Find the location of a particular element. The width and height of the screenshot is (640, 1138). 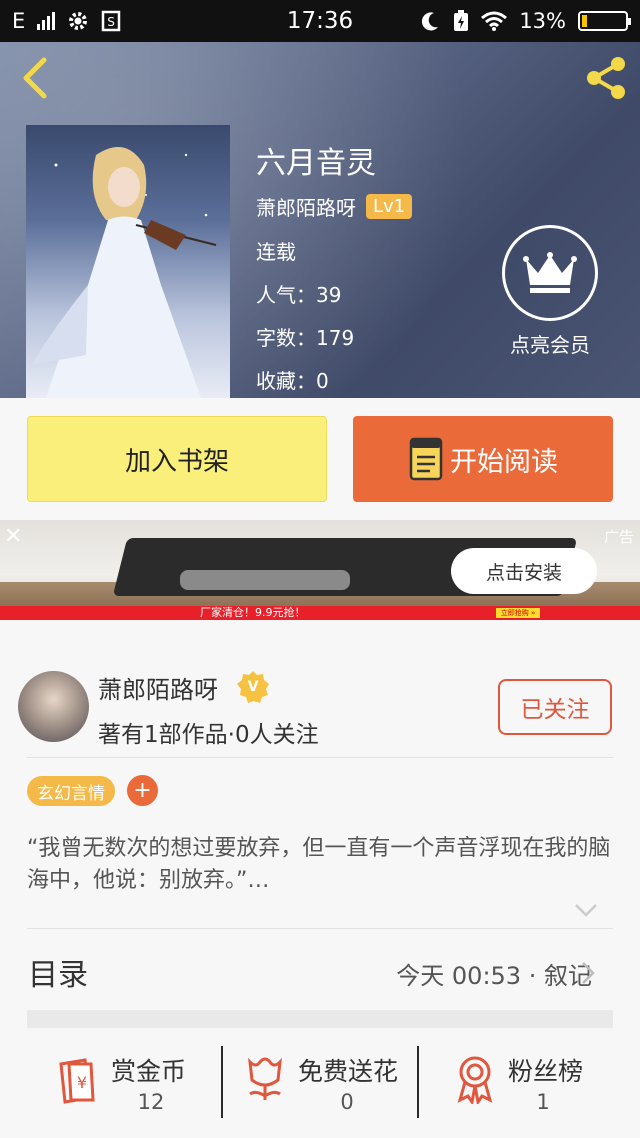

book-author-row: 萧郎陌路呀 Lv1 is located at coordinates (334, 206).